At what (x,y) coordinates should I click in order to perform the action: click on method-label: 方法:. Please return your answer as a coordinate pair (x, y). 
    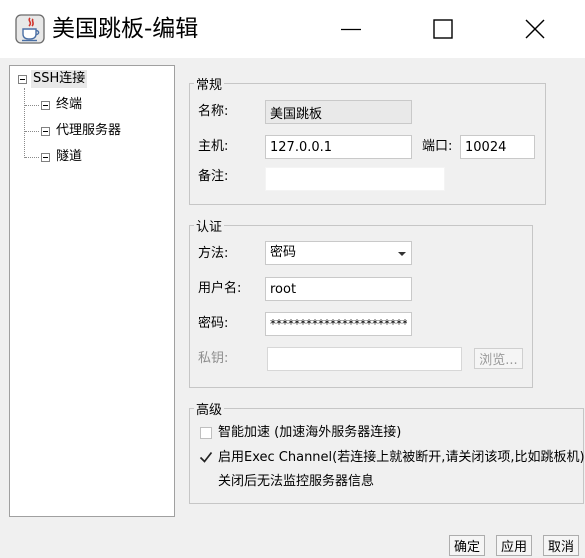
    Looking at the image, I should click on (213, 253).